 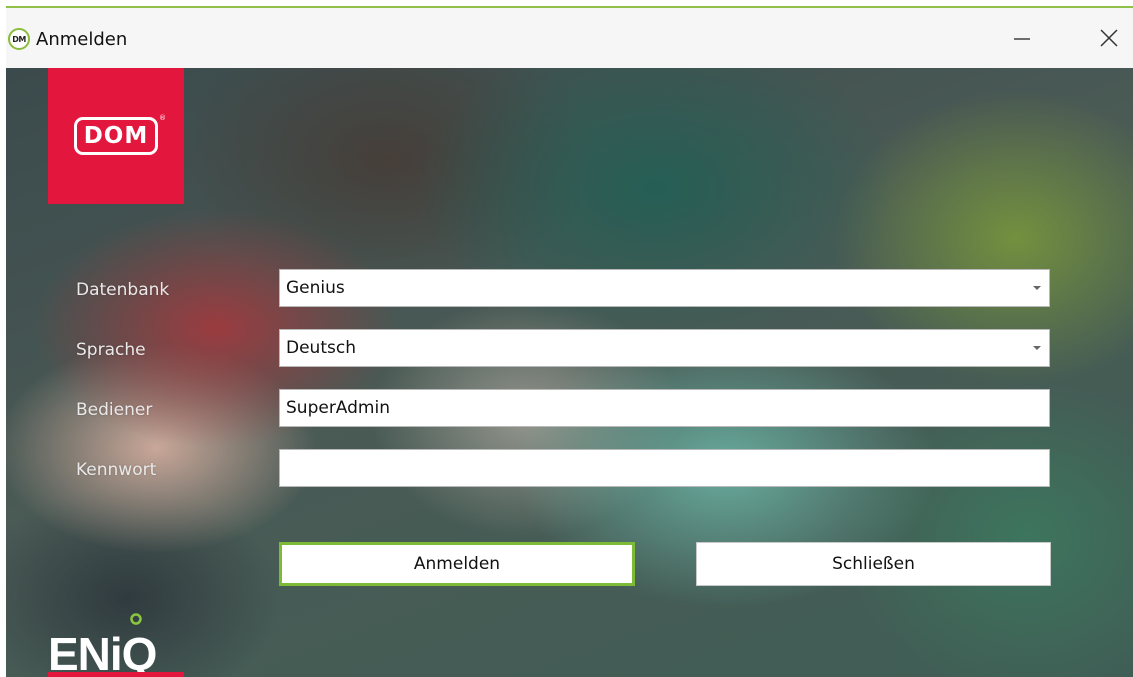 I want to click on registered-mark: ®, so click(x=163, y=118).